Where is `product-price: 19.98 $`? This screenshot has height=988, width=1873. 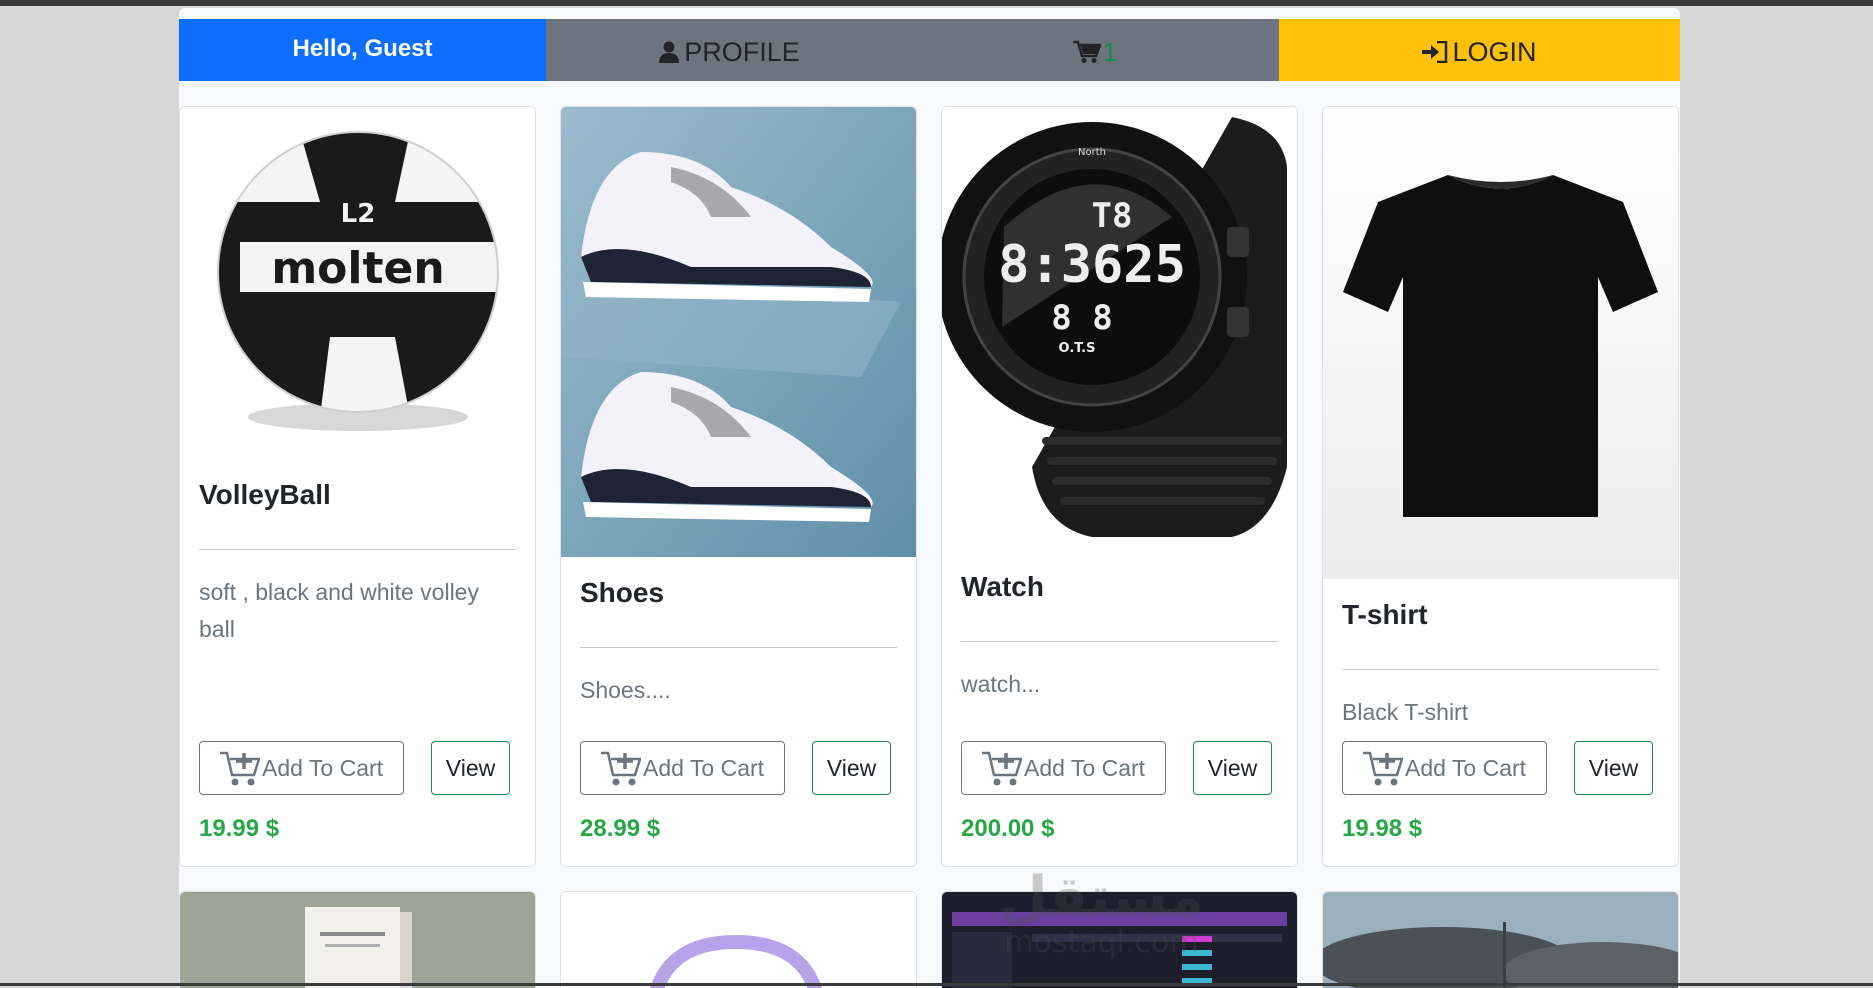 product-price: 19.98 $ is located at coordinates (1382, 828).